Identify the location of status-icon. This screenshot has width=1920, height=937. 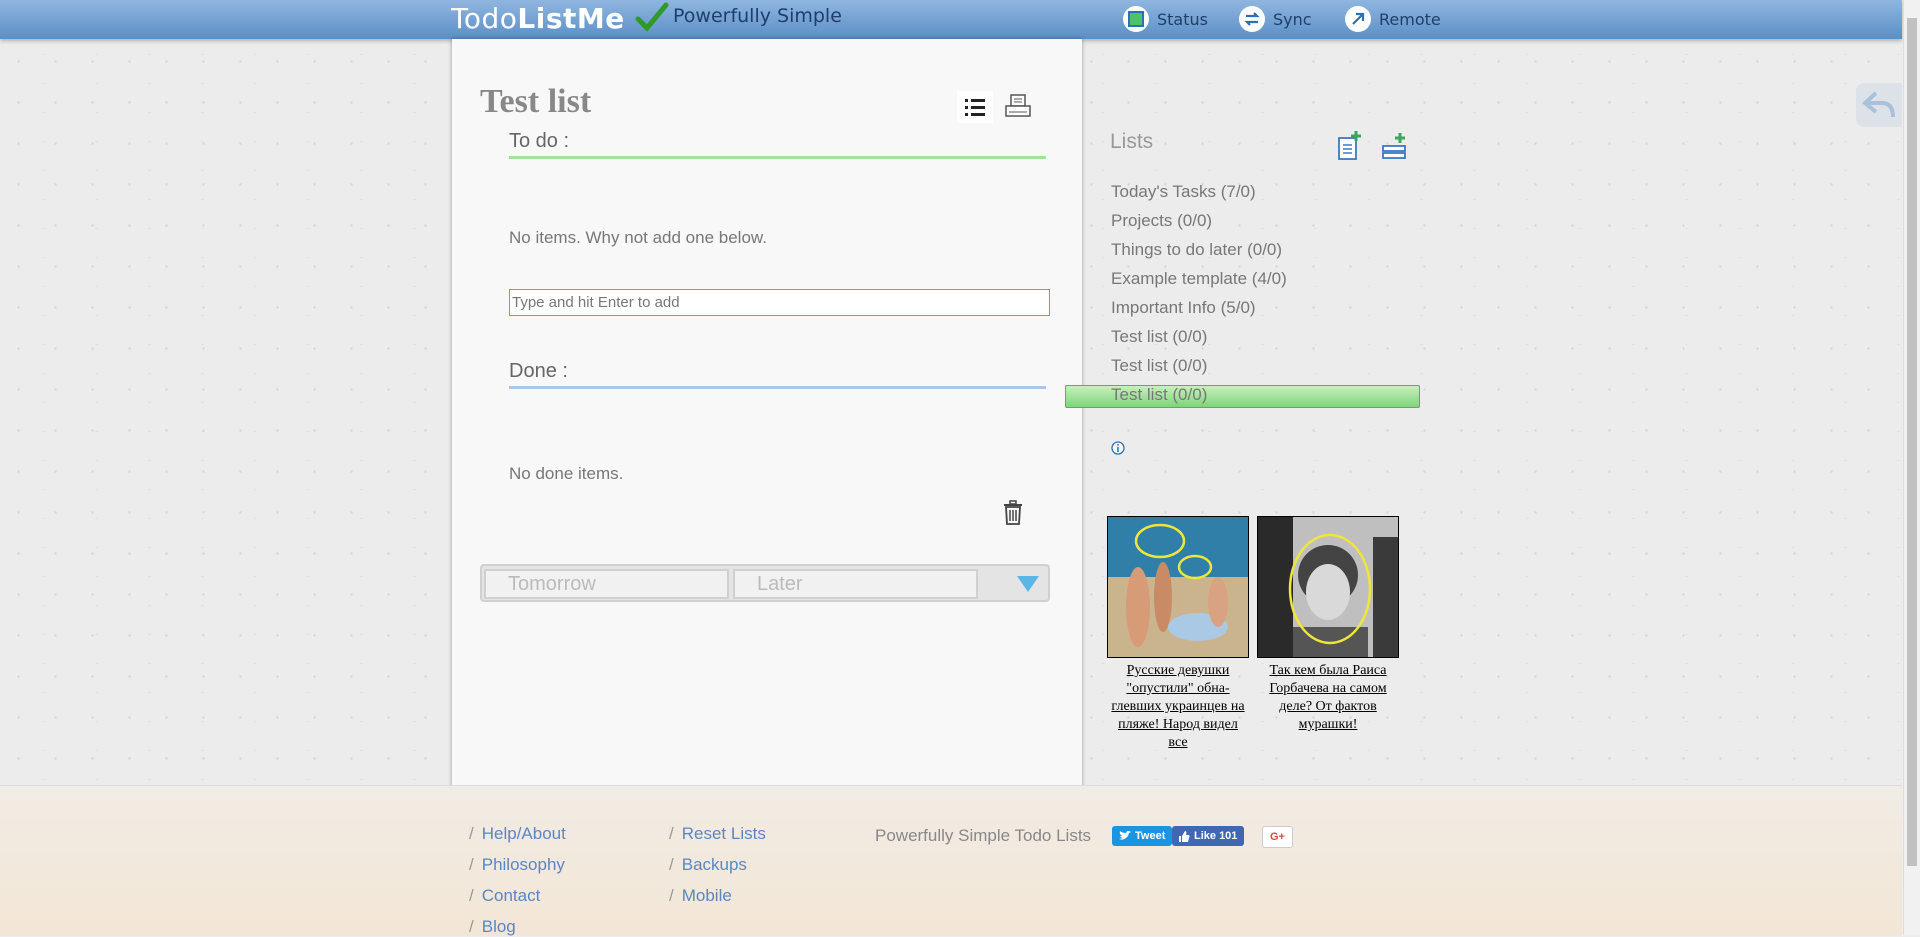
(1136, 19).